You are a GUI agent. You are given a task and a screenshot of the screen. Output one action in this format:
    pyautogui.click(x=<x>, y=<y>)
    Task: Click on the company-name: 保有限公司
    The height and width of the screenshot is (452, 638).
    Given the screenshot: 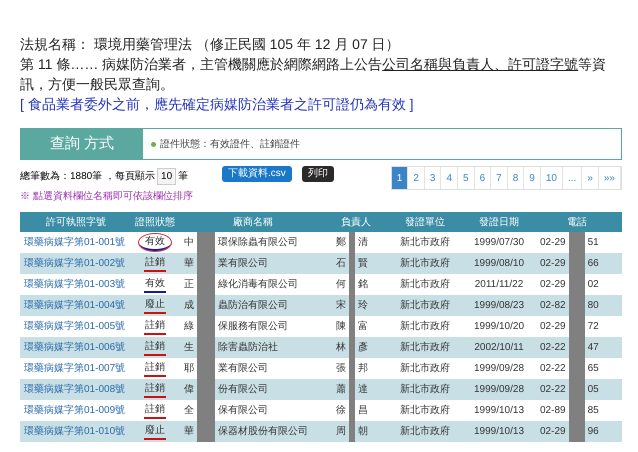 What is the action you would take?
    pyautogui.click(x=243, y=411)
    